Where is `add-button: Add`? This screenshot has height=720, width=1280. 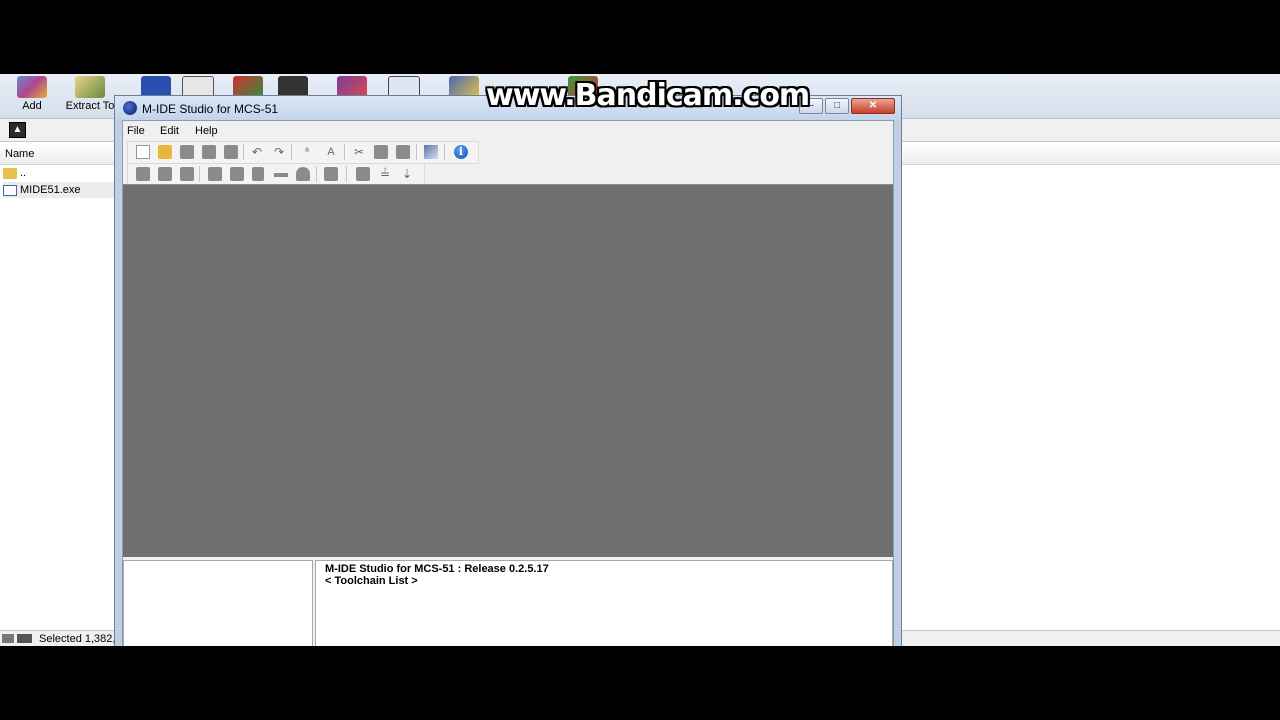
add-button: Add is located at coordinates (32, 96).